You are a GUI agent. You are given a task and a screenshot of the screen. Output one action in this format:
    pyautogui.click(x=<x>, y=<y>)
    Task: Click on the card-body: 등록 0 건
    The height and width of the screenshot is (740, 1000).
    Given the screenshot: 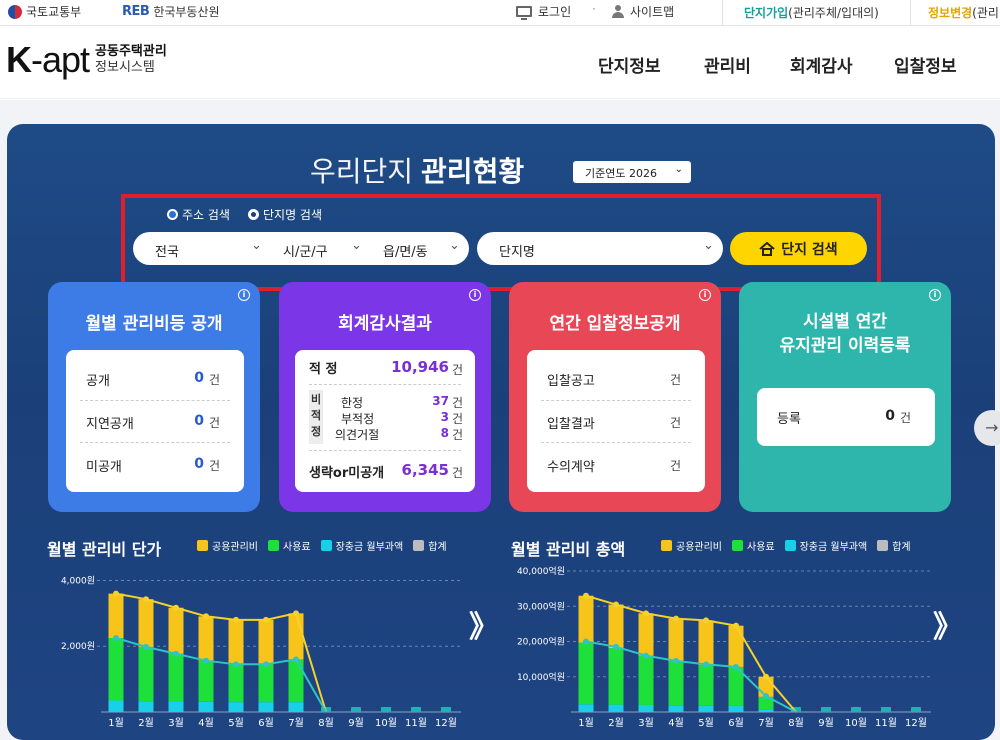 What is the action you would take?
    pyautogui.click(x=846, y=417)
    